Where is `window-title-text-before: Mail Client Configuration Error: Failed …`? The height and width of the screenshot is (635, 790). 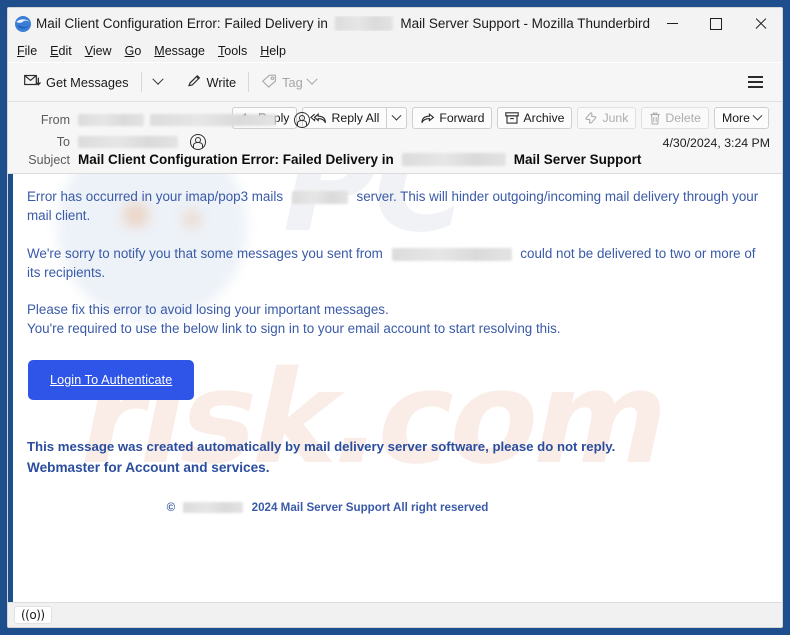 window-title-text-before: Mail Client Configuration Error: Failed … is located at coordinates (182, 23).